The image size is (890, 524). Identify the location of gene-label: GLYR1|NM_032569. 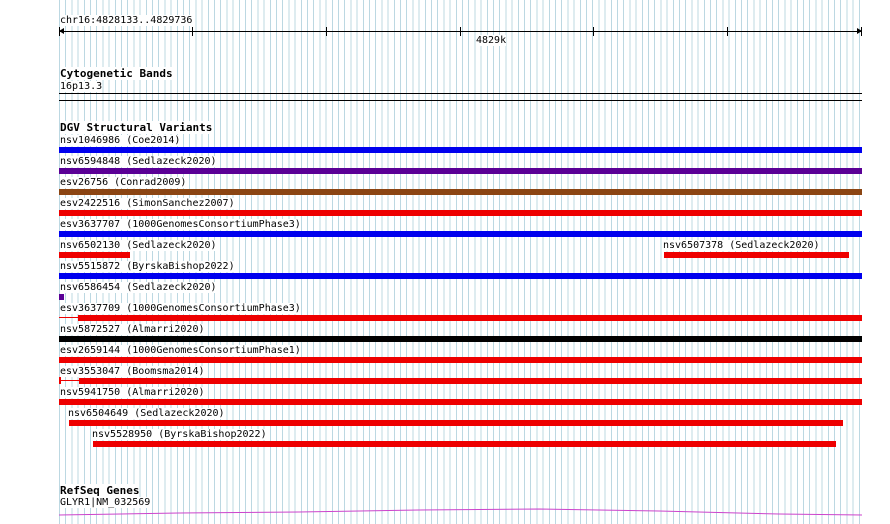
(105, 502).